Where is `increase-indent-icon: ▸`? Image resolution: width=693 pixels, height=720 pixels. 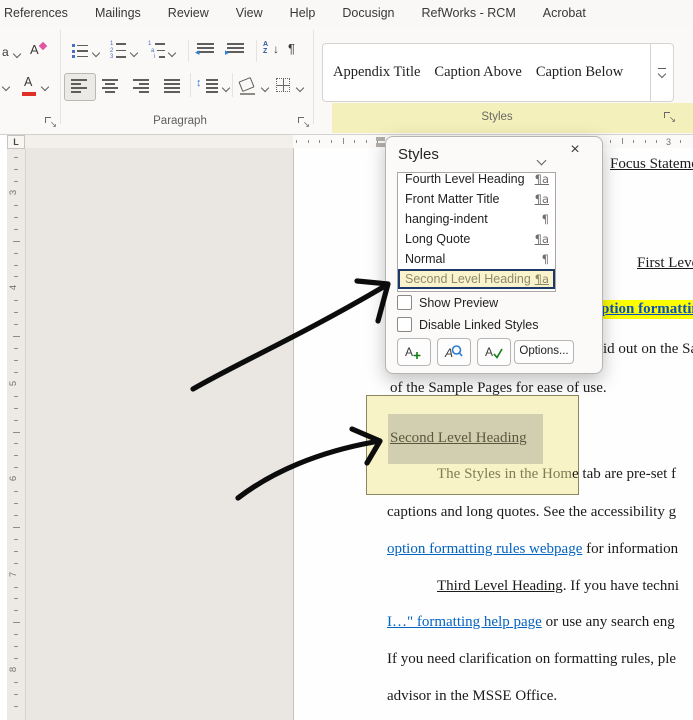
increase-indent-icon: ▸ is located at coordinates (234, 50).